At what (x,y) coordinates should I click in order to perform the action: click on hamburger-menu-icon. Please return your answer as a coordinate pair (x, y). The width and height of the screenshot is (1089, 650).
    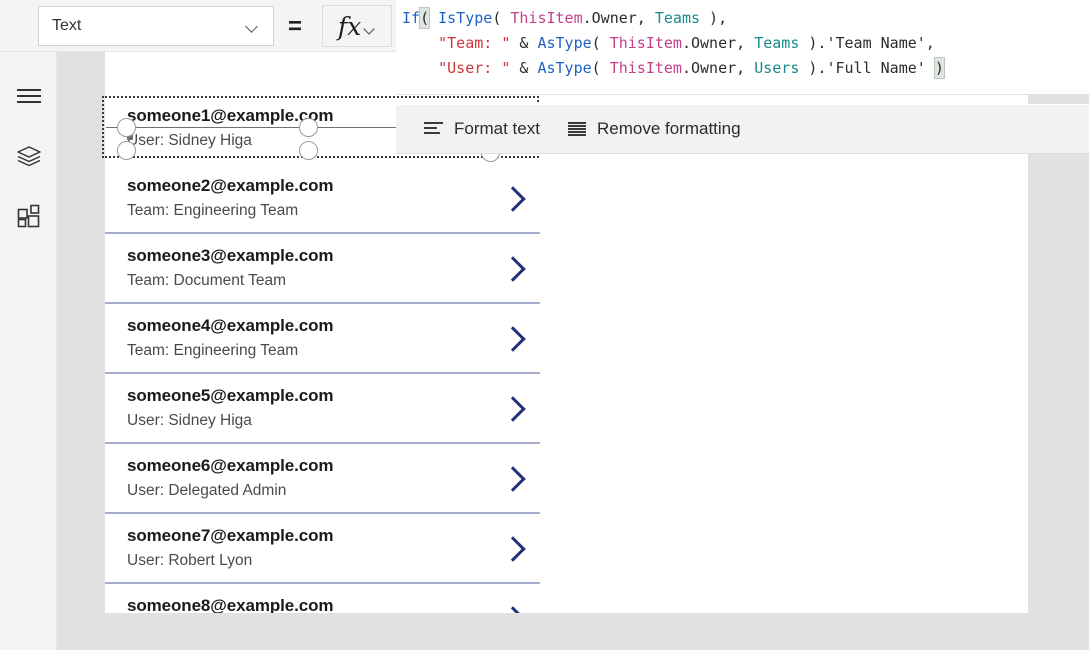
    Looking at the image, I should click on (28, 96).